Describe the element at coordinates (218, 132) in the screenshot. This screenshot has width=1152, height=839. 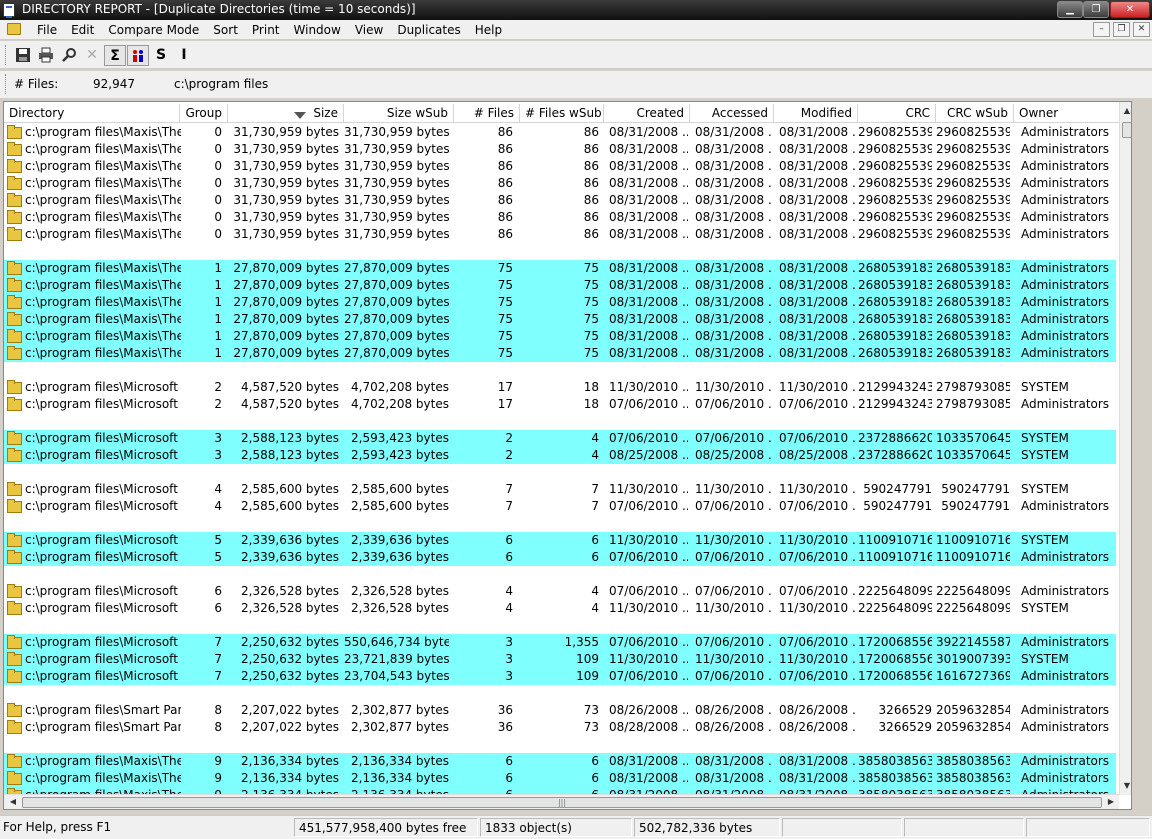
I see `cell-group: 0` at that location.